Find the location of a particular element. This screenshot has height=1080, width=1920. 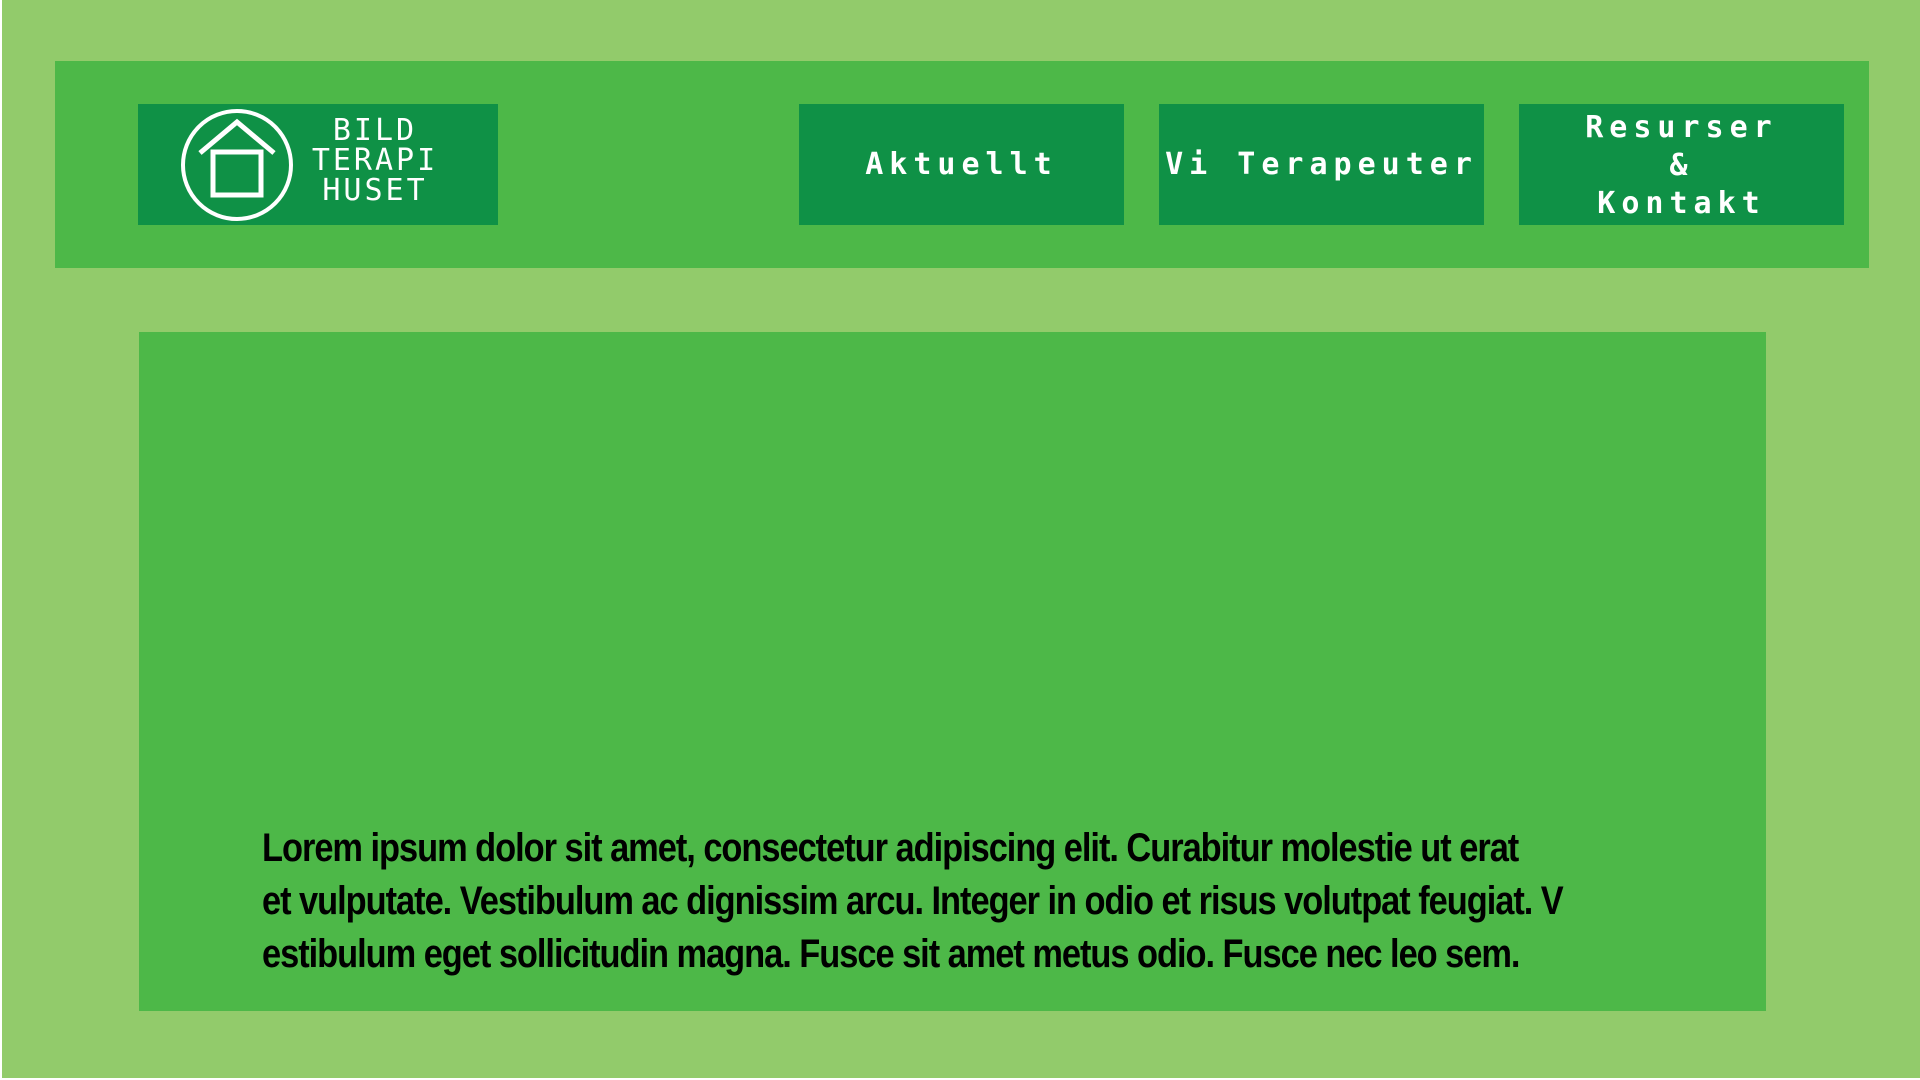

nav-resurser-label: Resurser is located at coordinates (1681, 127).